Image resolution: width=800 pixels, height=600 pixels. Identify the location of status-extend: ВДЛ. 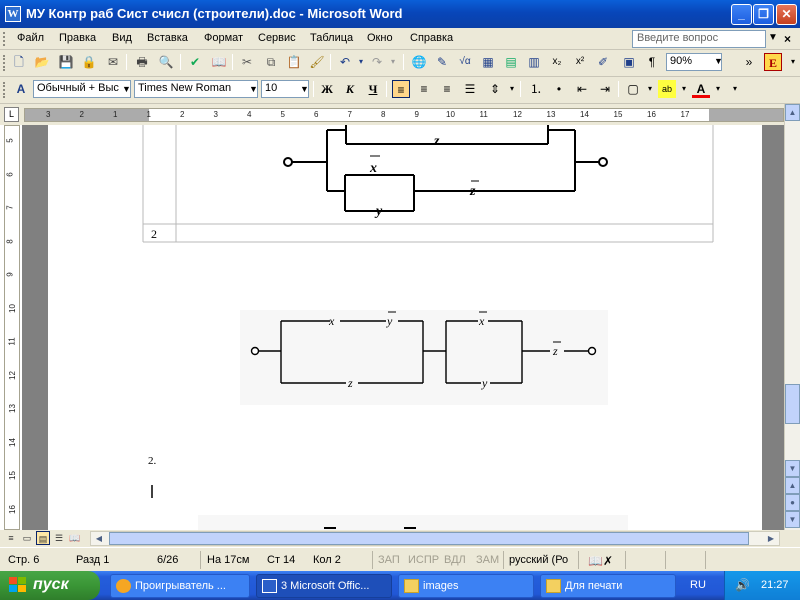
(455, 560).